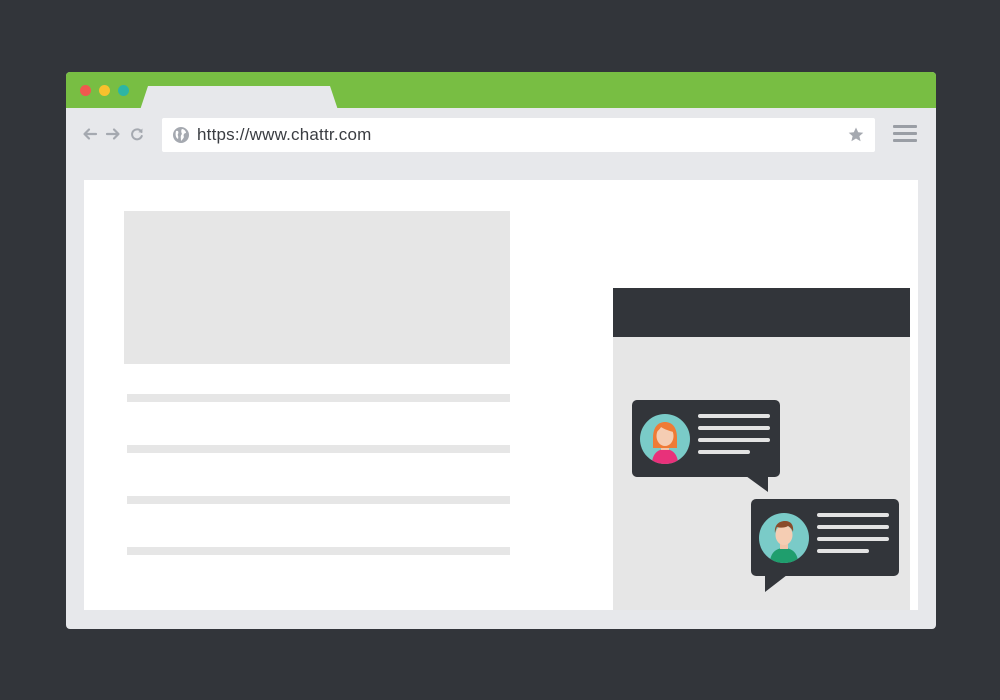 Image resolution: width=1000 pixels, height=700 pixels. What do you see at coordinates (137, 134) in the screenshot?
I see `reload-icon` at bounding box center [137, 134].